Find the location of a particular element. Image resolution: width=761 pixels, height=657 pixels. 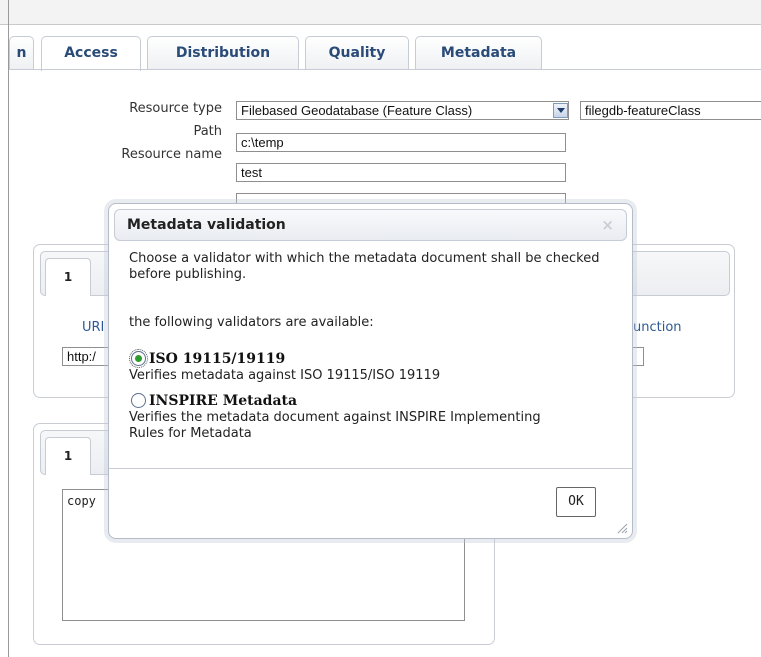

tab-metadata-label: Metadata is located at coordinates (478, 53).